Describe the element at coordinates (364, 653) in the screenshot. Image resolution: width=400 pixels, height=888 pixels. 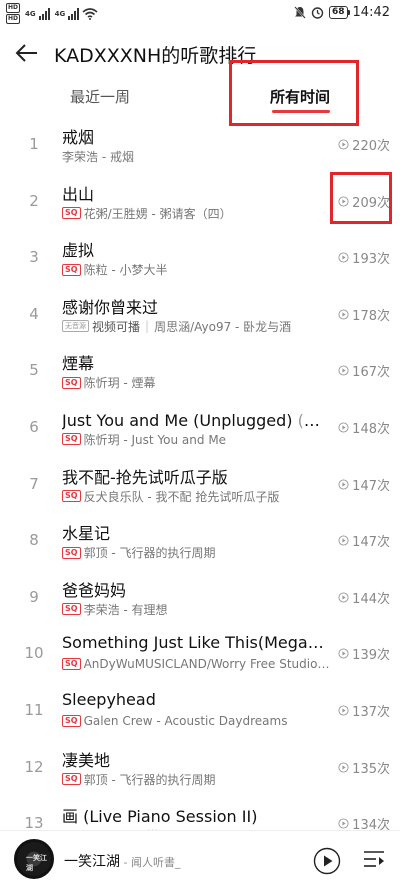
I see `play-count: 139次` at that location.